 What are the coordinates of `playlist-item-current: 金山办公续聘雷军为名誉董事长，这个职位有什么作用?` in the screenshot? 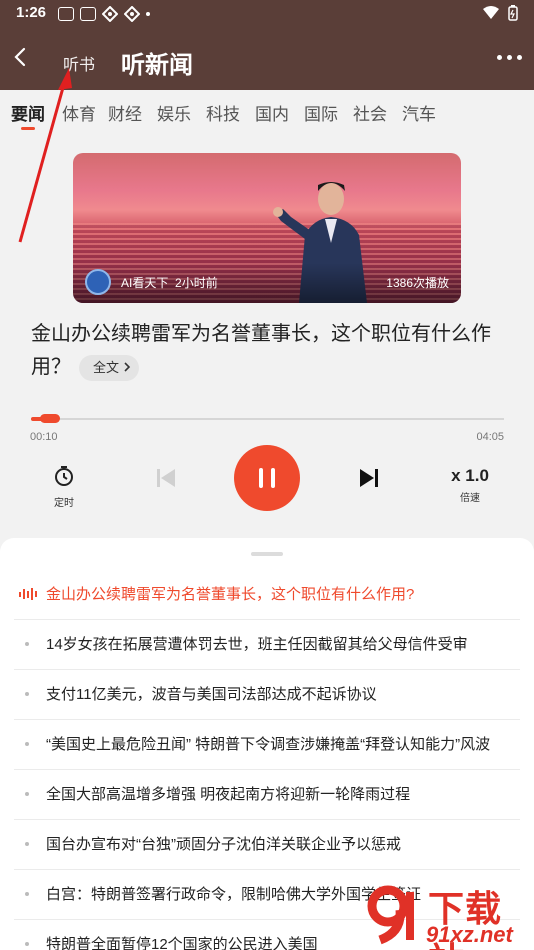 It's located at (267, 595).